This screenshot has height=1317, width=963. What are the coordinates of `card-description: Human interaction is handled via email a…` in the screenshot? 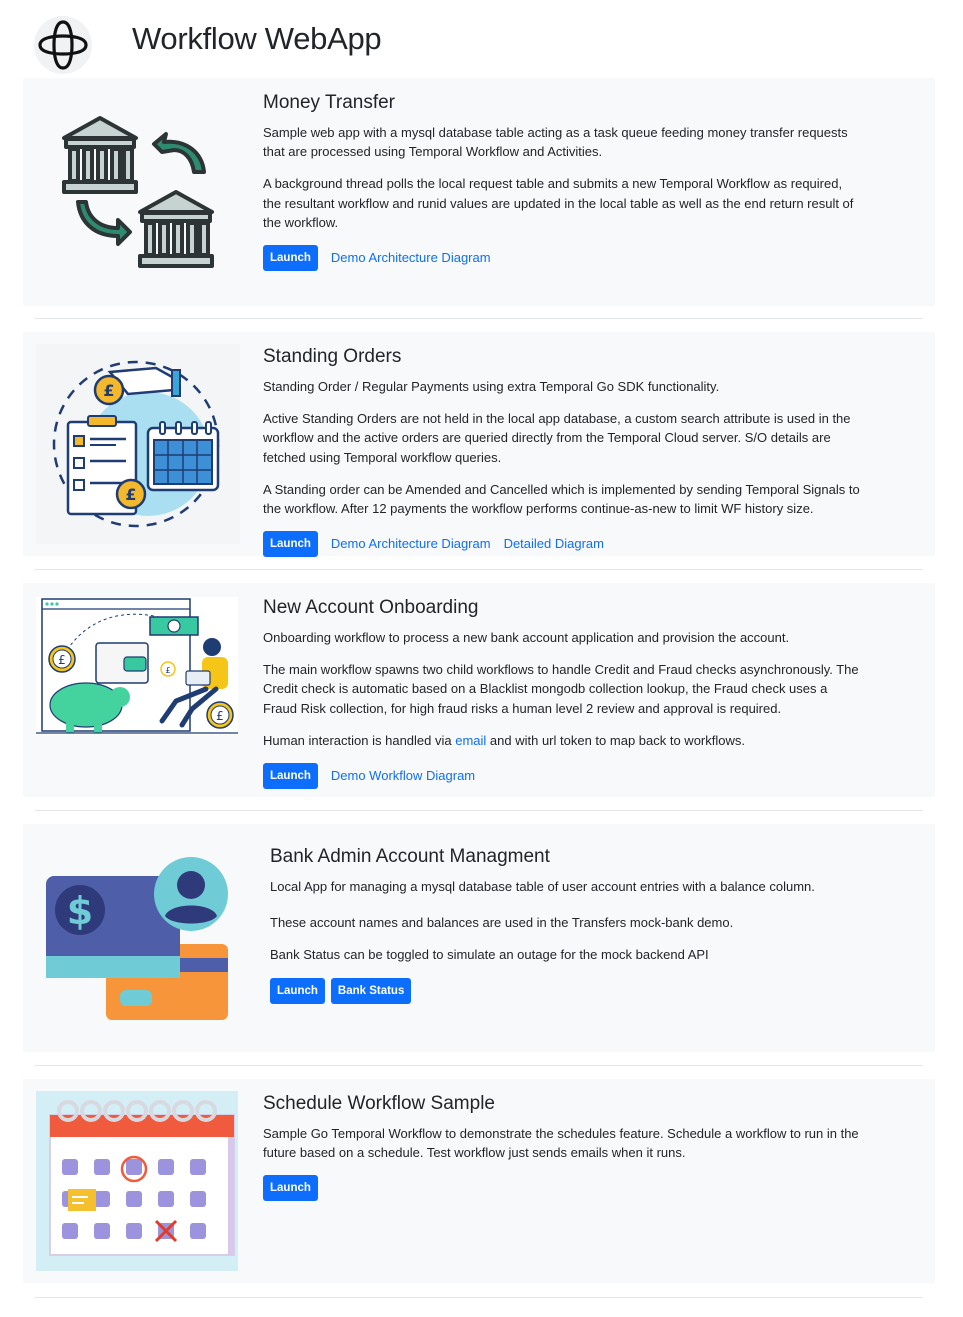 It's located at (563, 740).